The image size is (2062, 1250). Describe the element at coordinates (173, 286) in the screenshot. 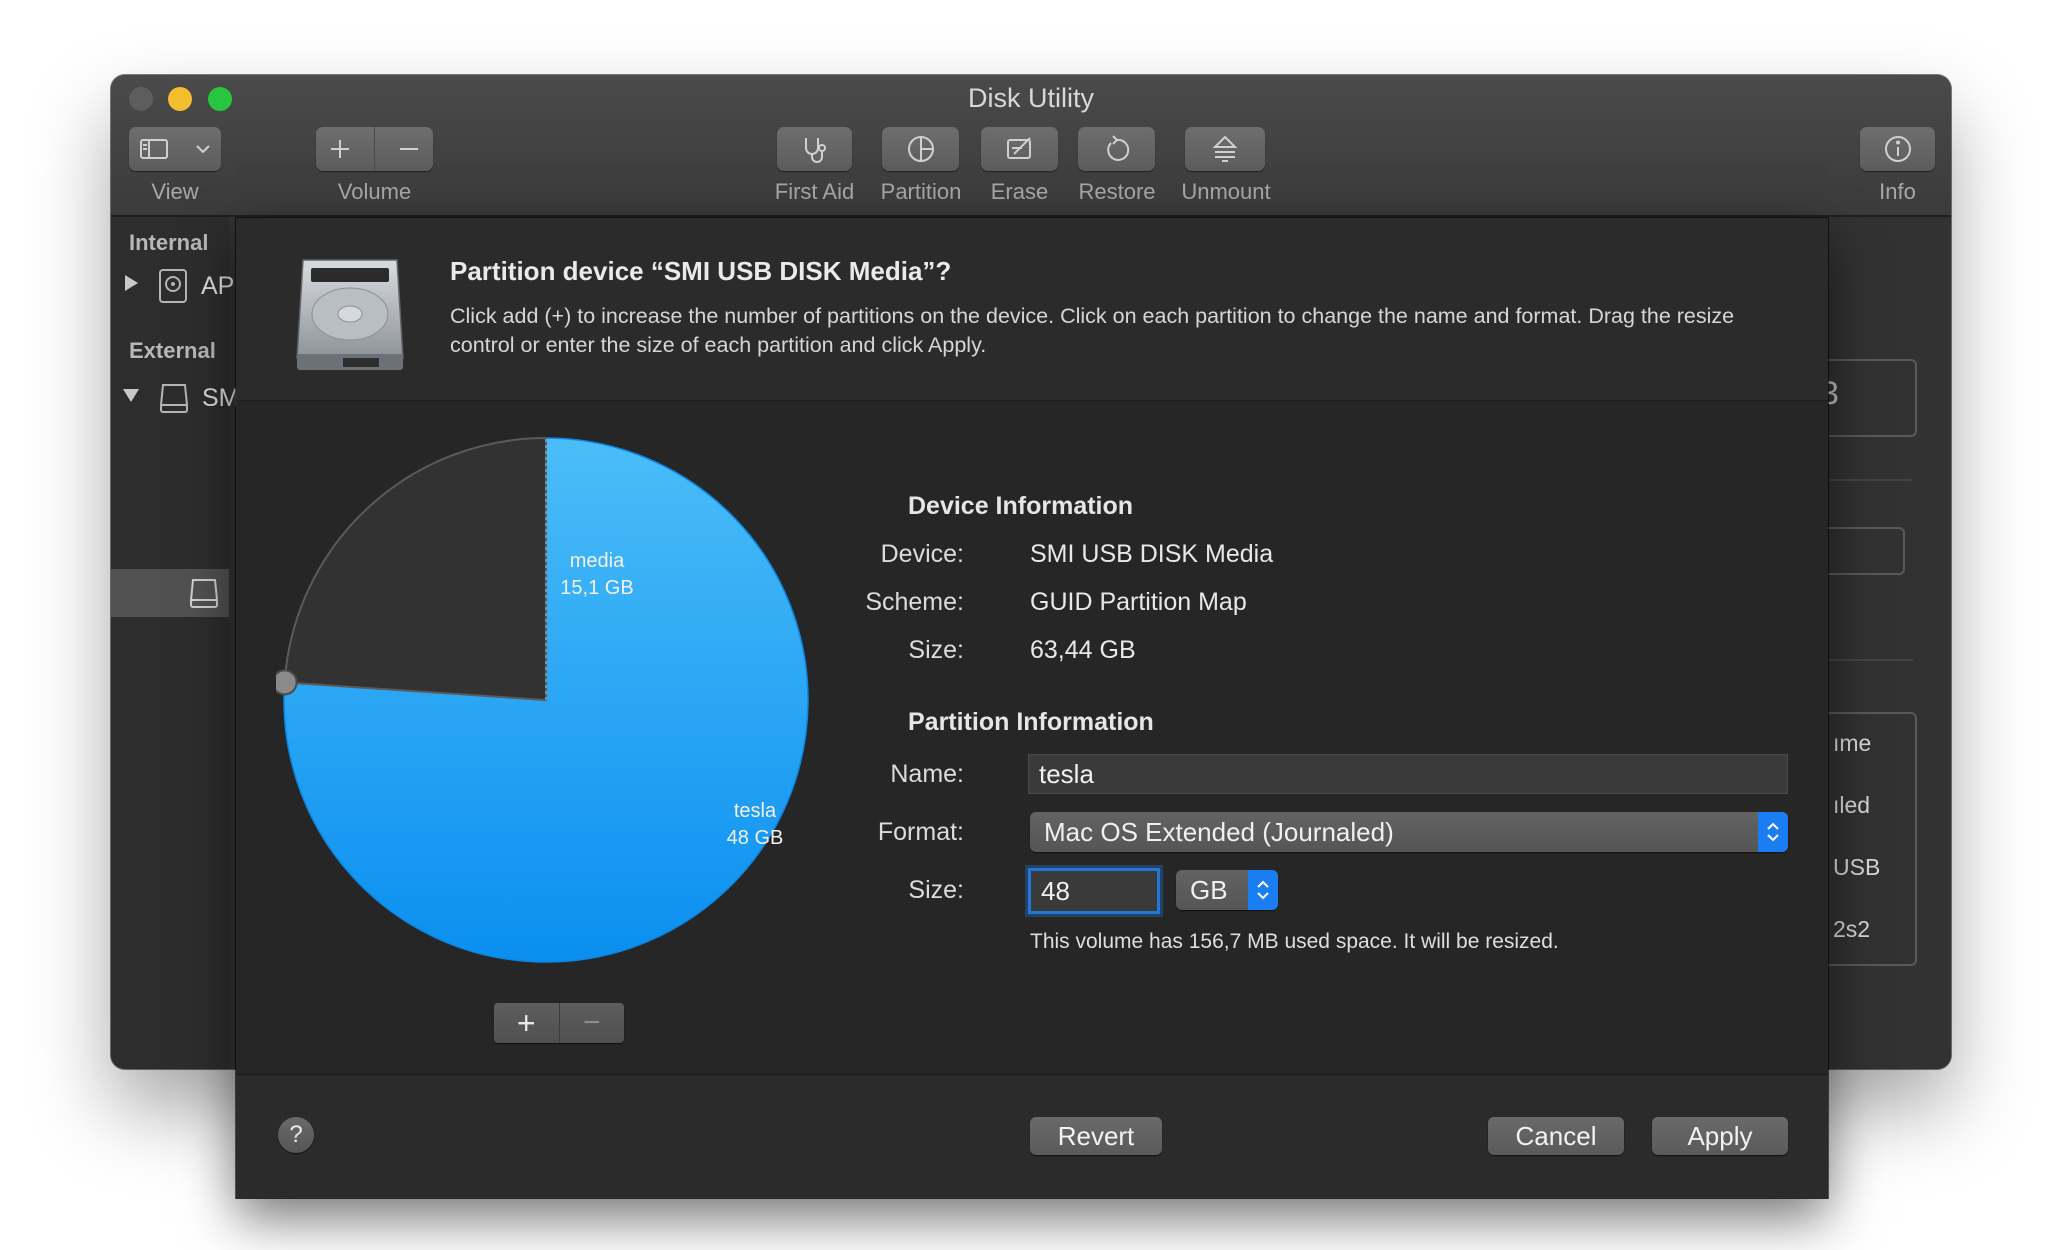

I see `internal-disk-icon` at that location.